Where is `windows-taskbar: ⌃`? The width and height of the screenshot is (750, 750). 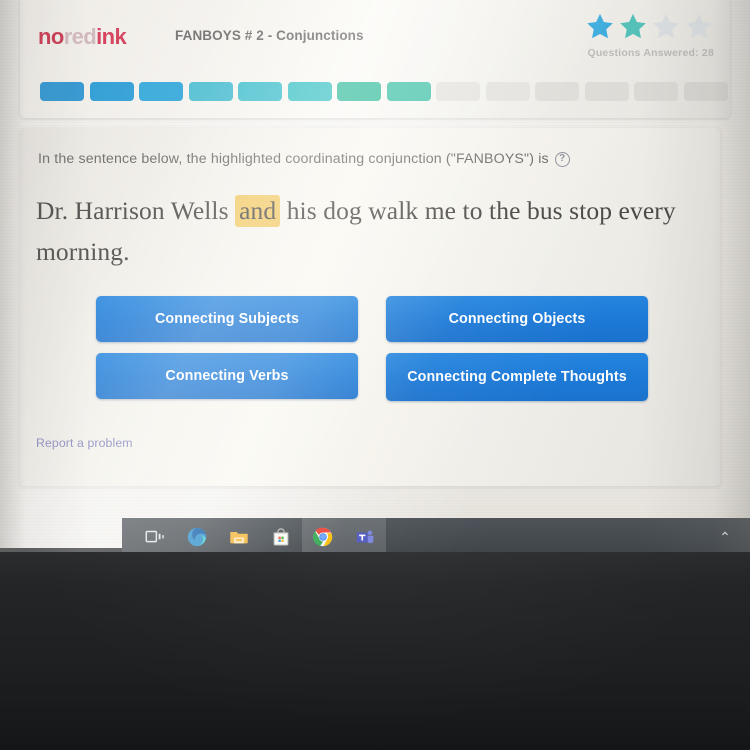 windows-taskbar: ⌃ is located at coordinates (436, 535).